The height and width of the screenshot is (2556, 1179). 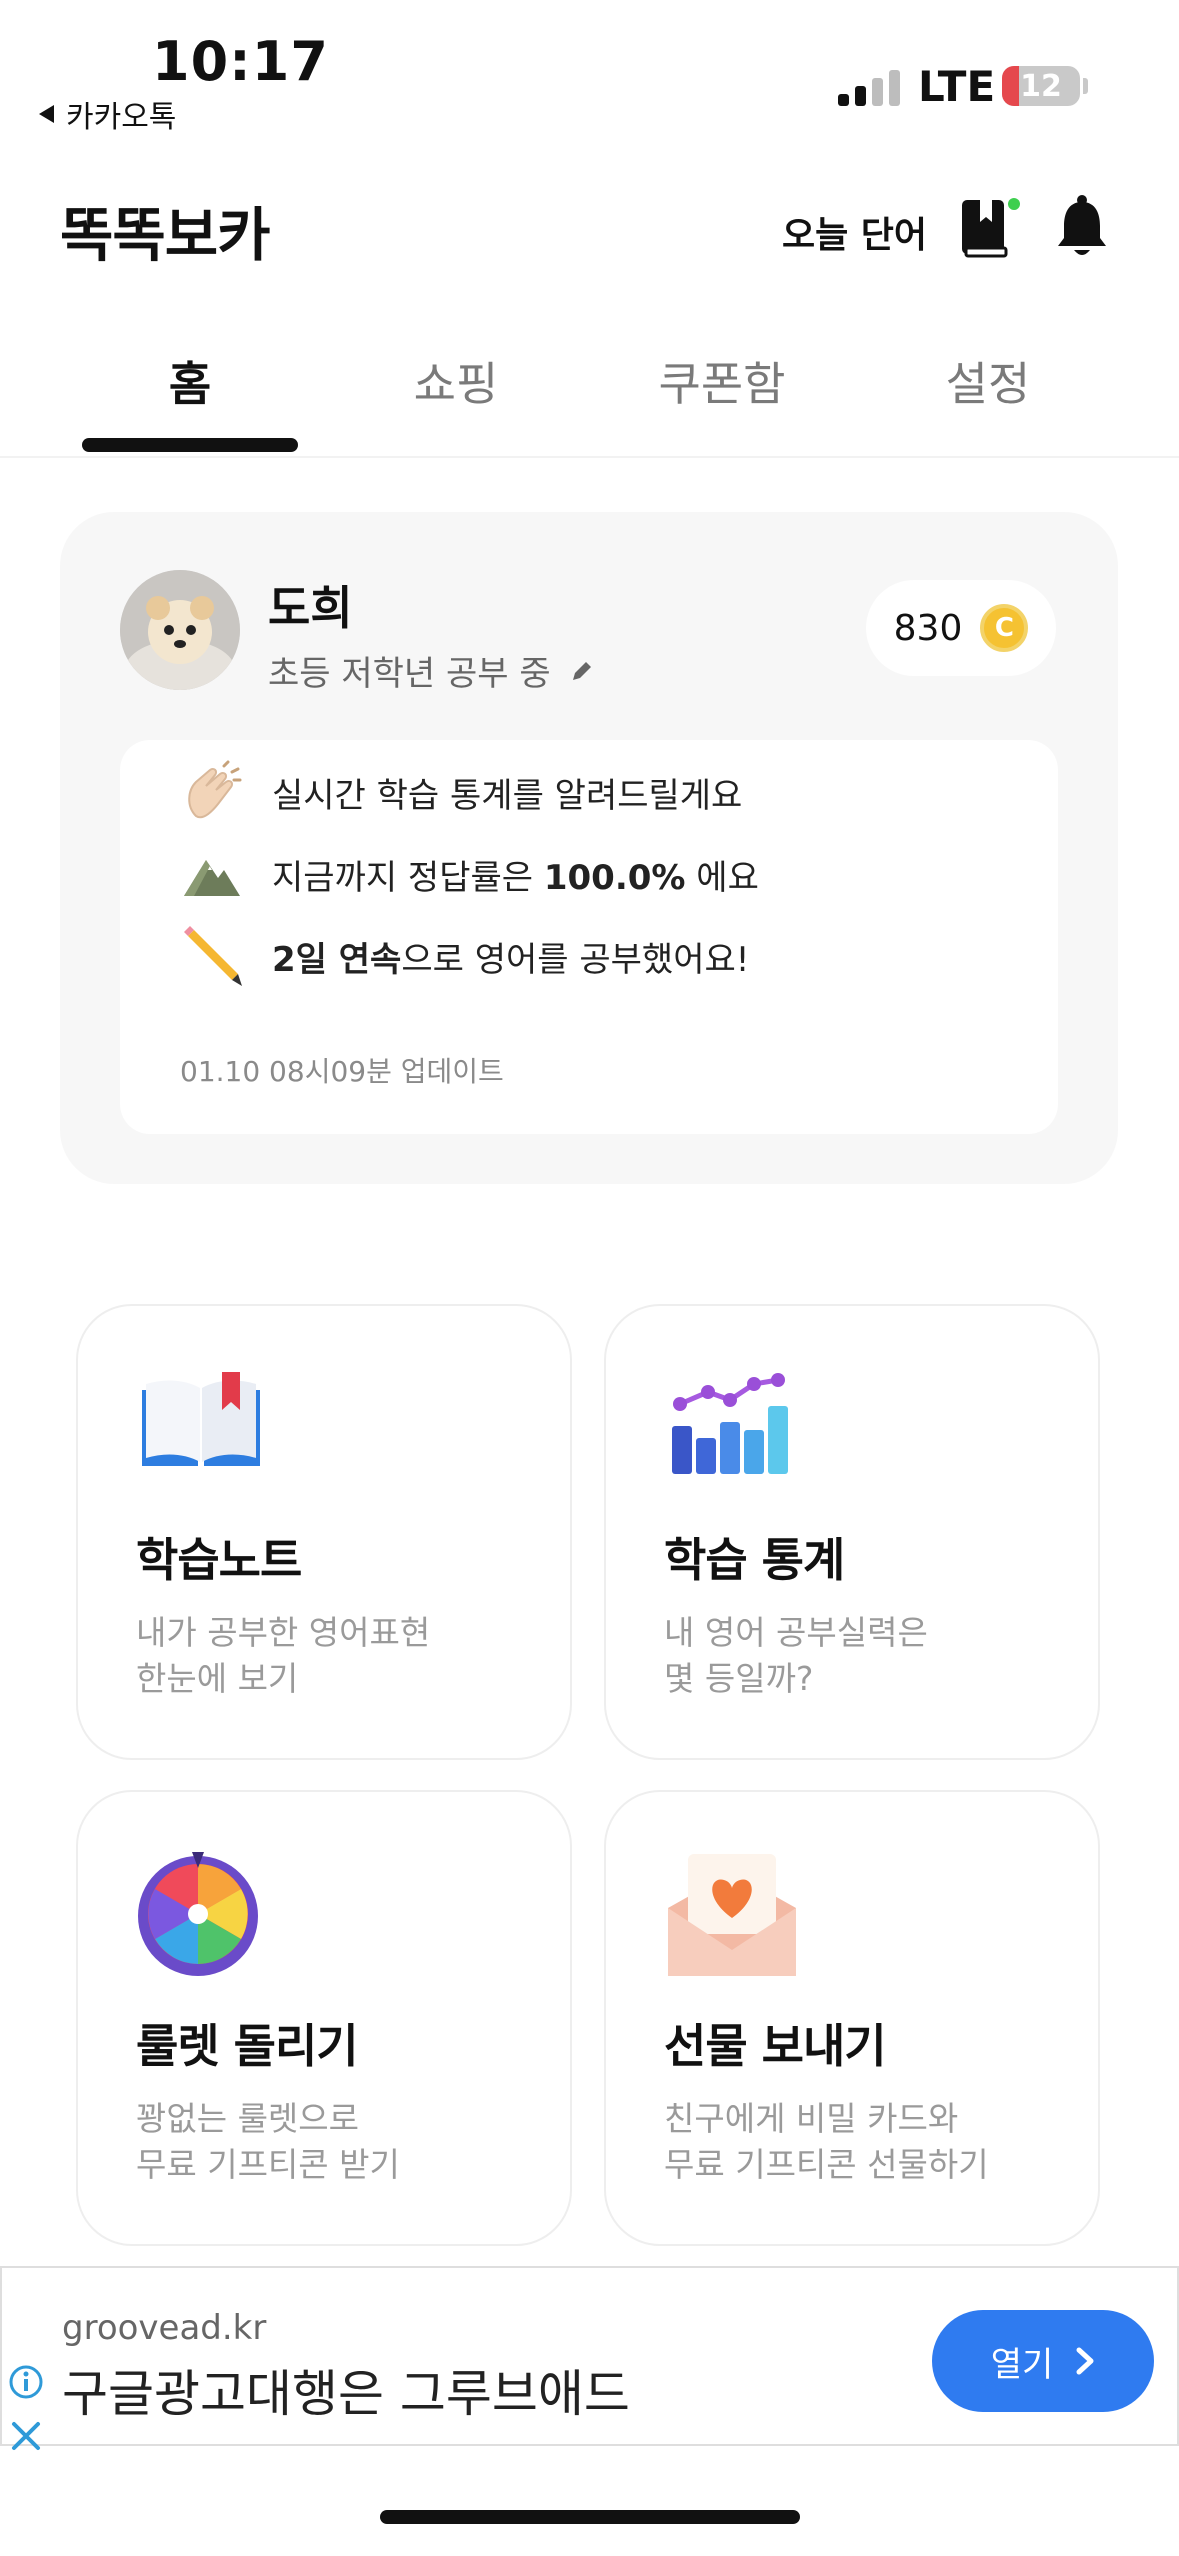 What do you see at coordinates (854, 232) in the screenshot?
I see `today-word-button: 오늘 단어` at bounding box center [854, 232].